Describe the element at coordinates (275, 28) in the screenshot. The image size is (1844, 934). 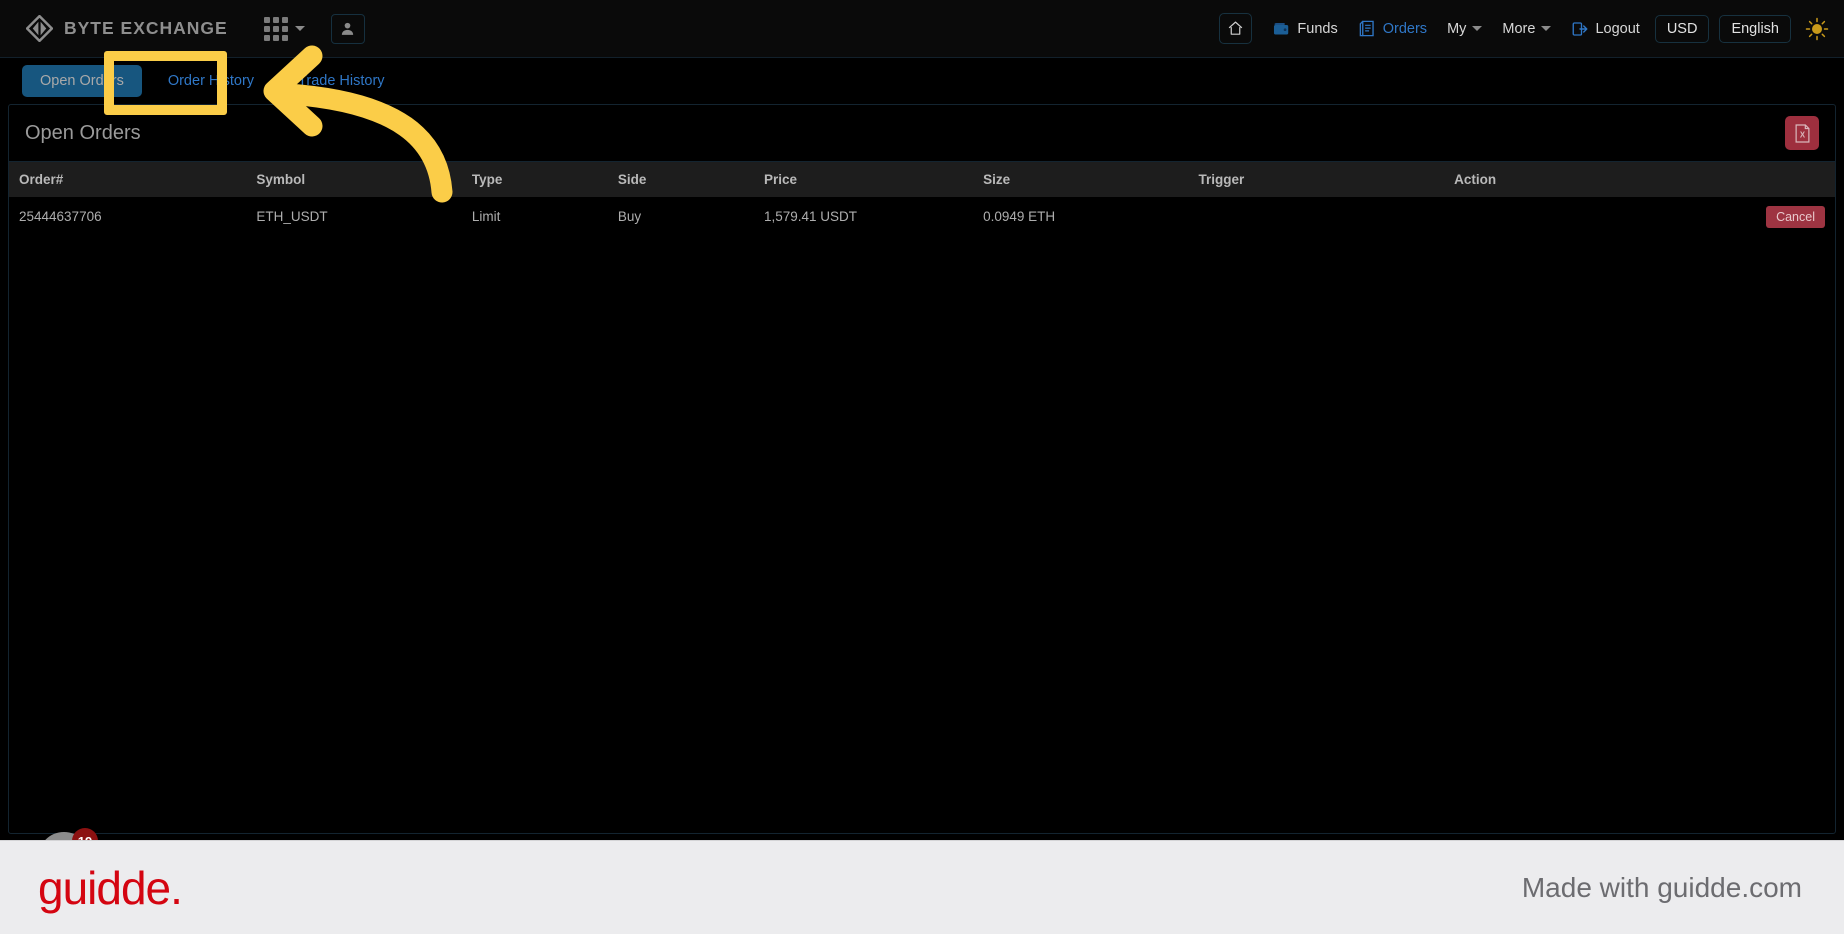
I see `apps-grid-icon` at that location.